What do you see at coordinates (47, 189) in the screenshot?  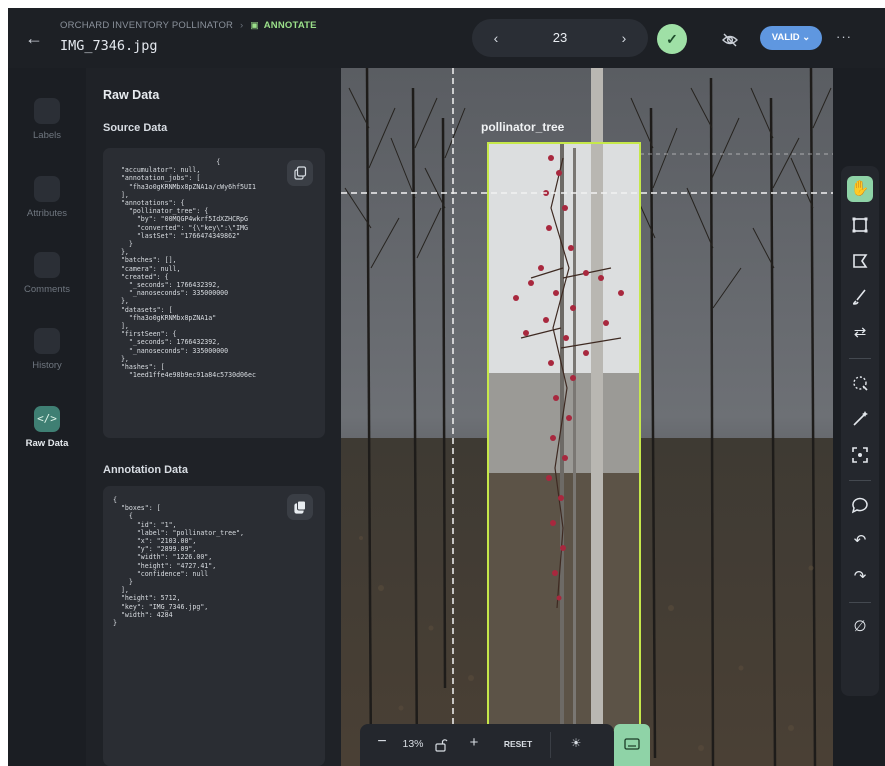 I see `list-icon` at bounding box center [47, 189].